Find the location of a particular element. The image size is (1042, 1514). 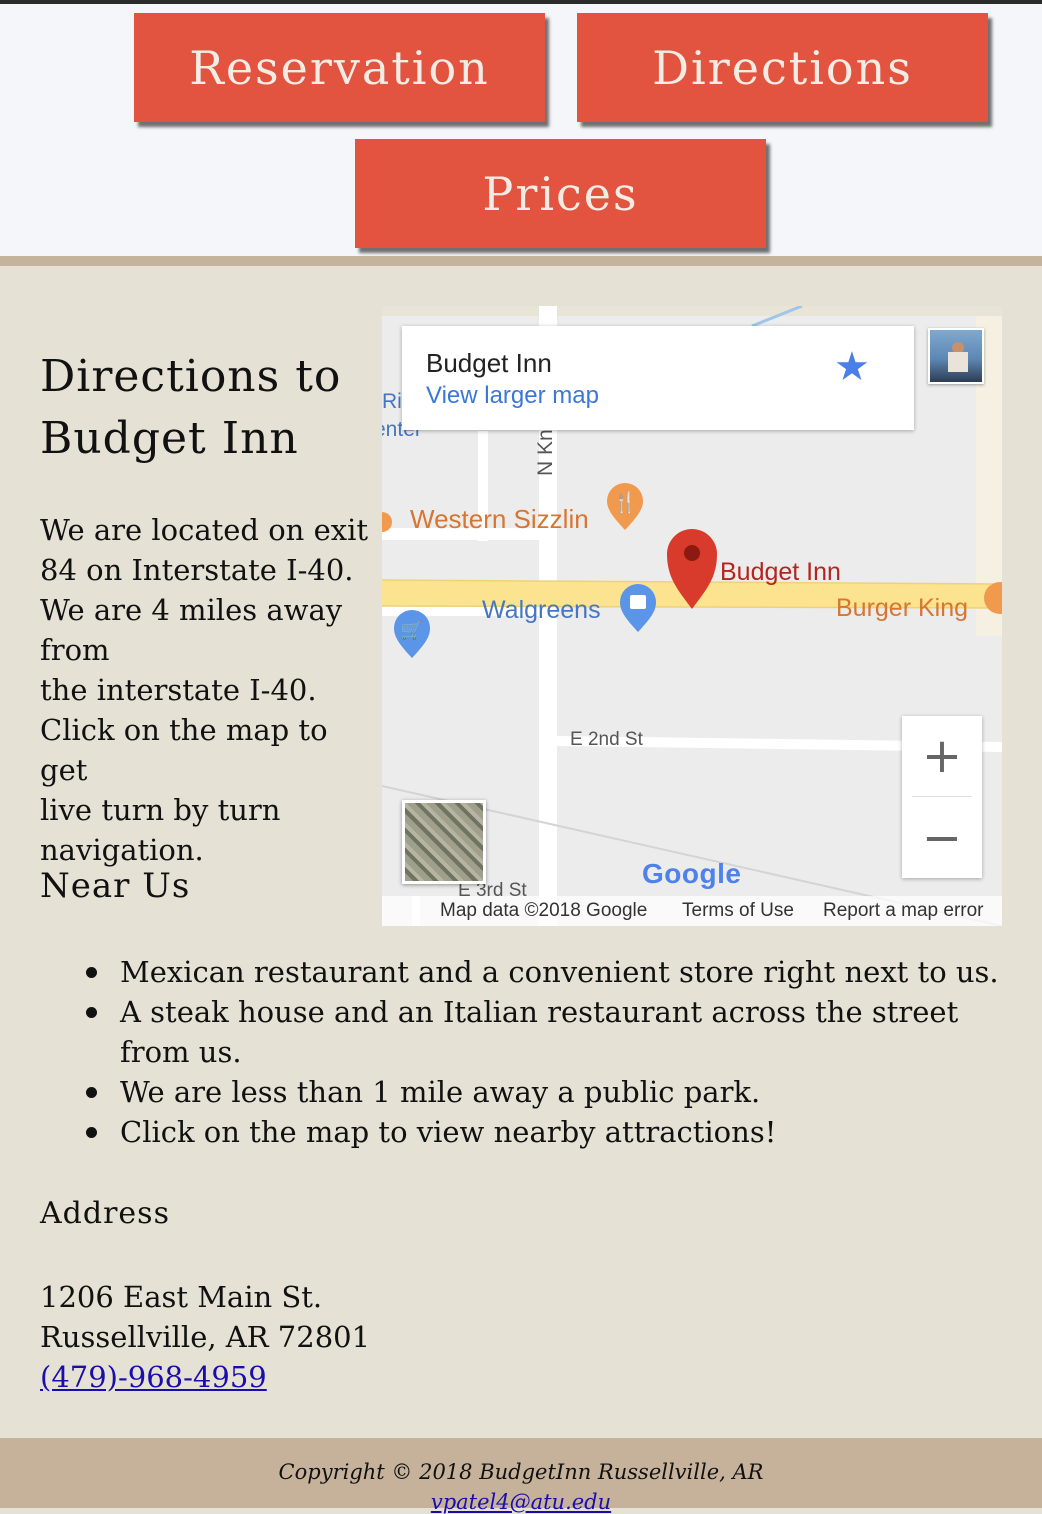

prices-button: Prices is located at coordinates (560, 193).